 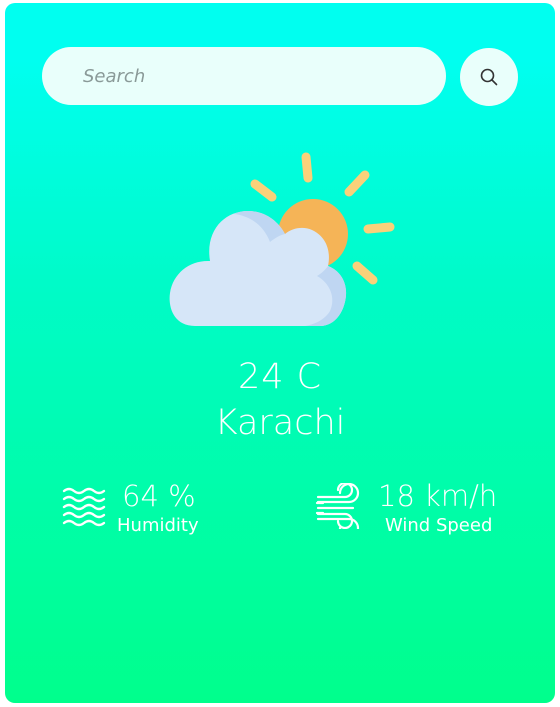 I want to click on search-button, so click(x=489, y=77).